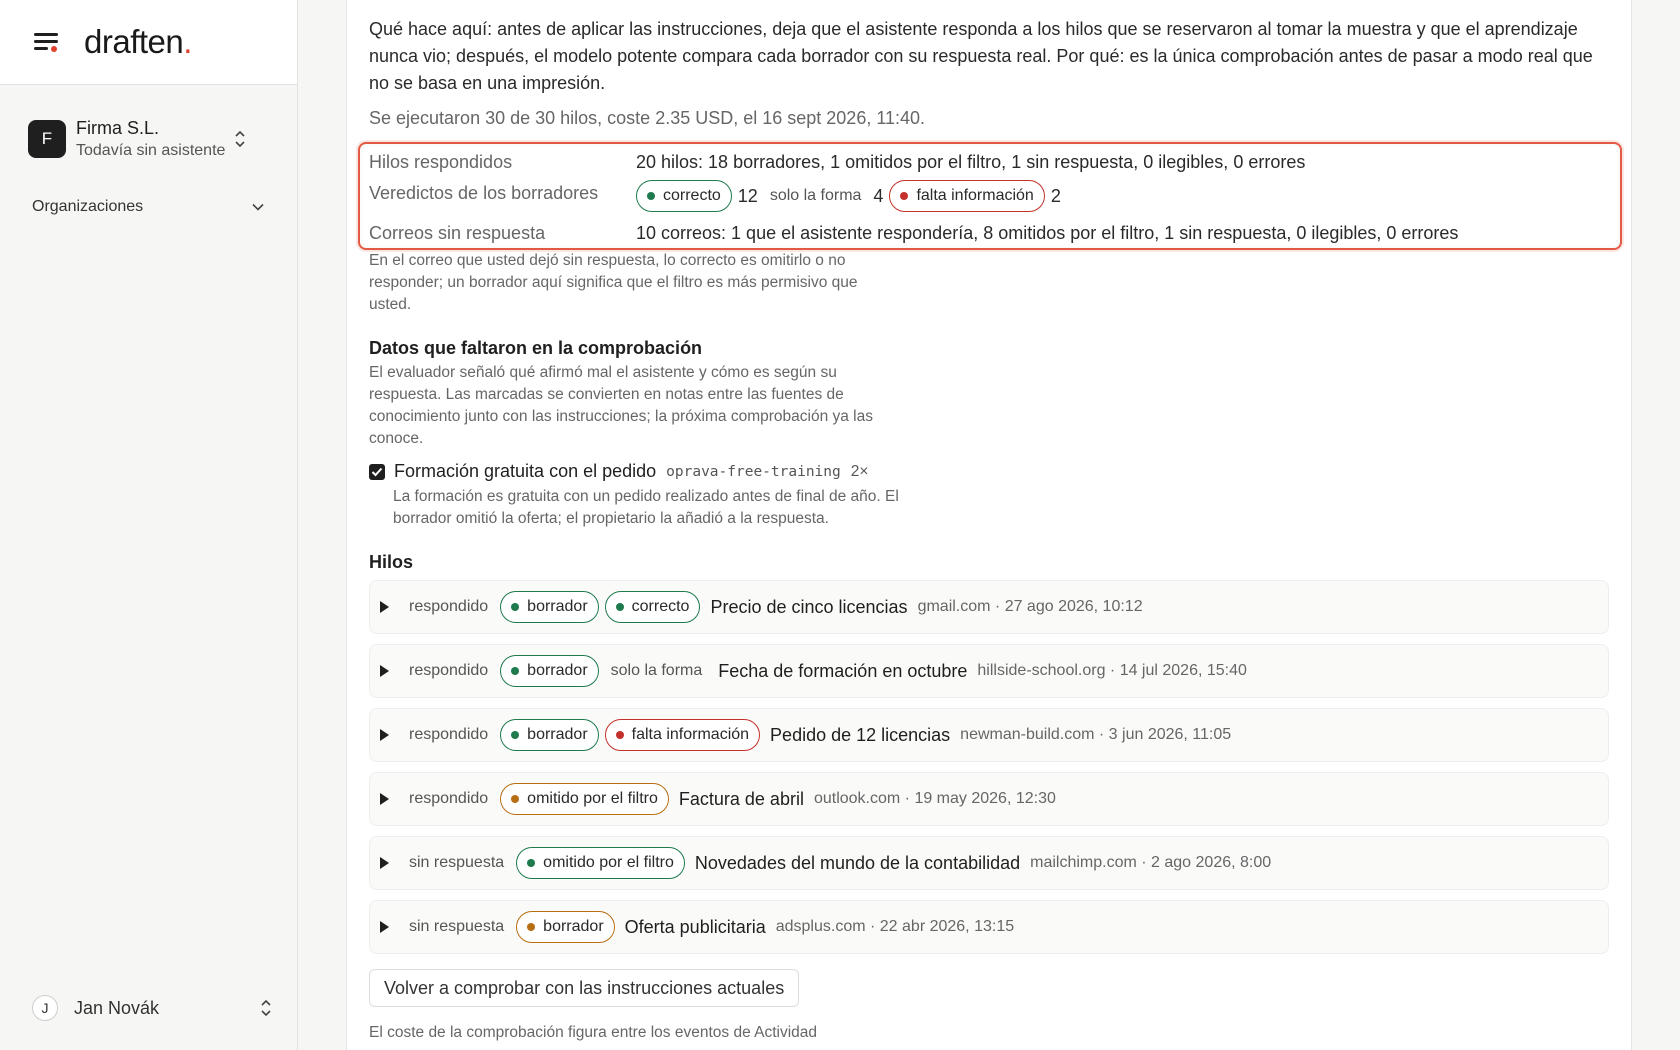 This screenshot has width=1680, height=1050. What do you see at coordinates (151, 150) in the screenshot?
I see `org-status: Todavía sin asistente` at bounding box center [151, 150].